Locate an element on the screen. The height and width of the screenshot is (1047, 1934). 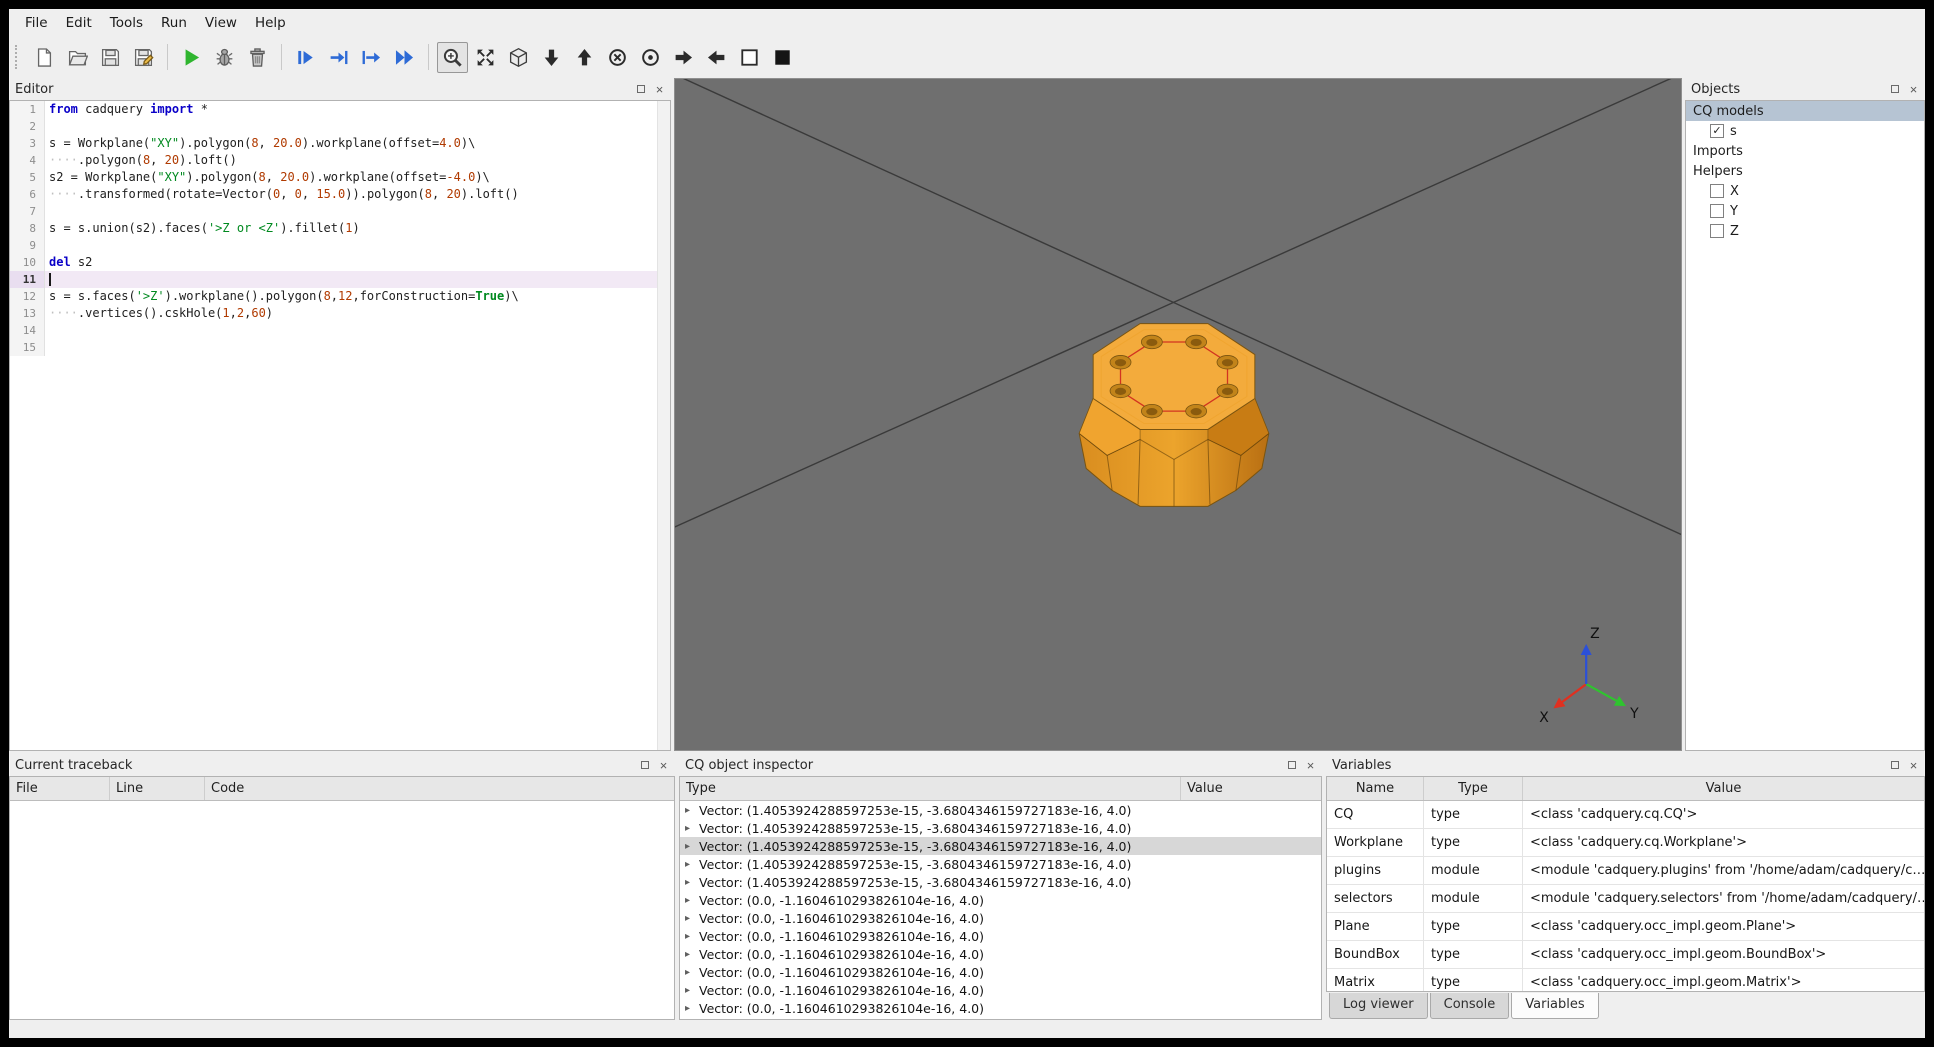
menu-help: Help is located at coordinates (270, 23).